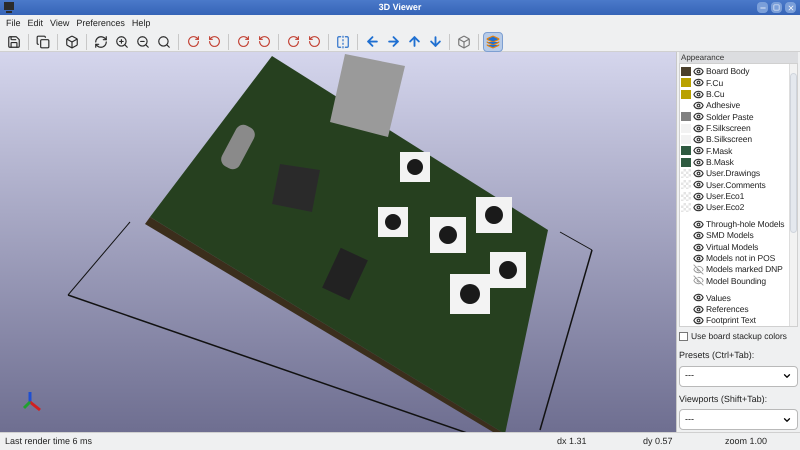 This screenshot has height=450, width=800. What do you see at coordinates (728, 71) in the screenshot?
I see `layer-label: Board Body` at bounding box center [728, 71].